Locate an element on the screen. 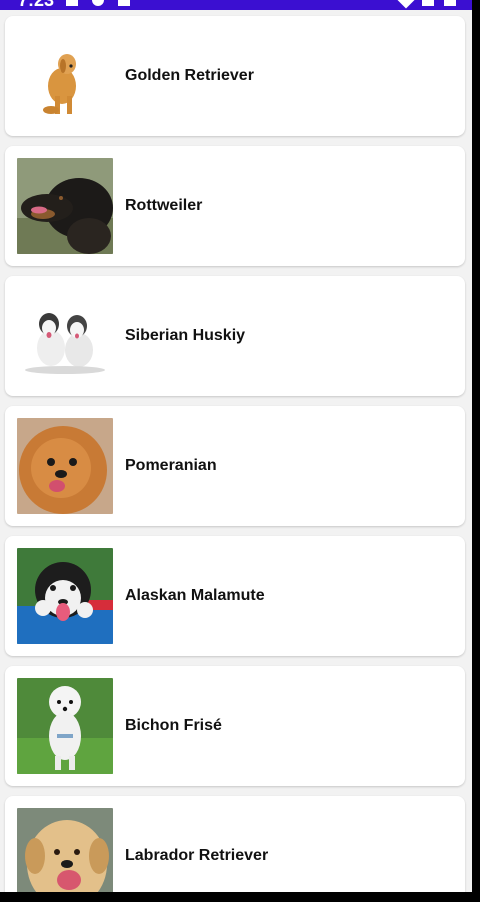 The height and width of the screenshot is (902, 480). rottweiler-photo is located at coordinates (65, 206).